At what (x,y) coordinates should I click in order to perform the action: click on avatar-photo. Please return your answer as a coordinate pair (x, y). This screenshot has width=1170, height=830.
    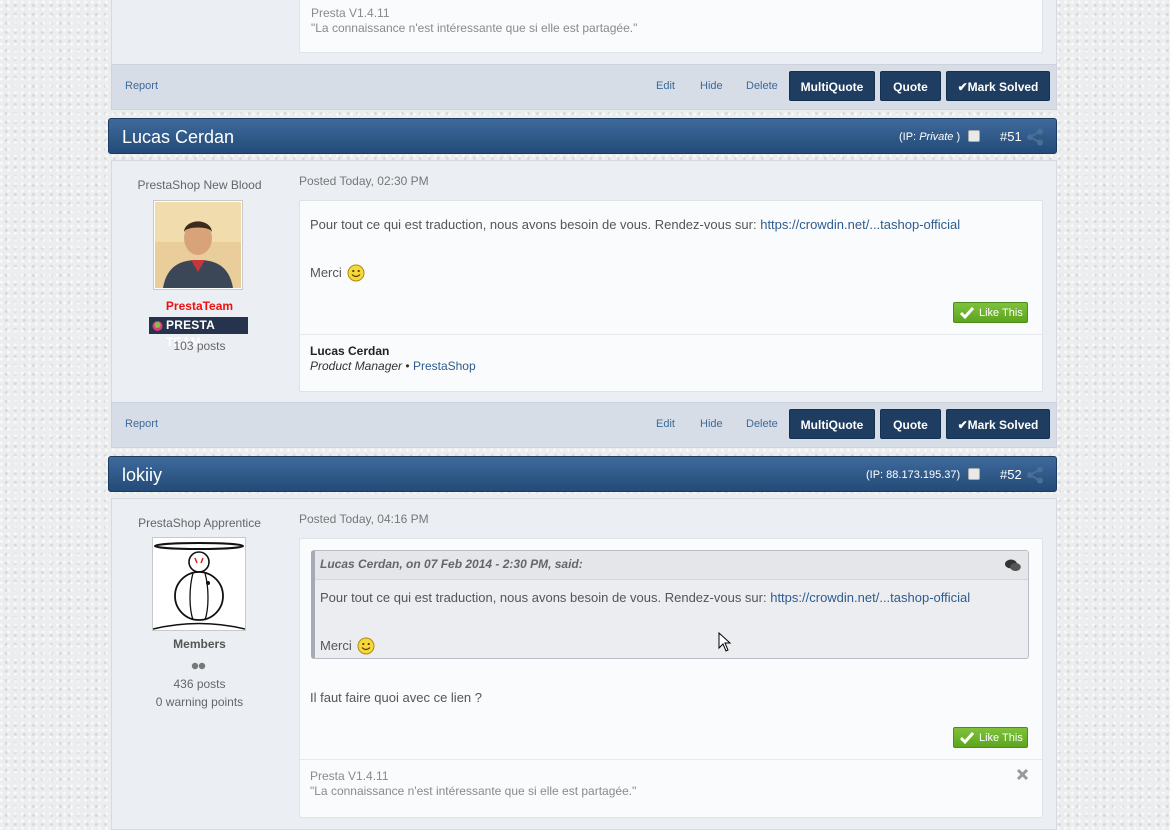
    Looking at the image, I should click on (198, 245).